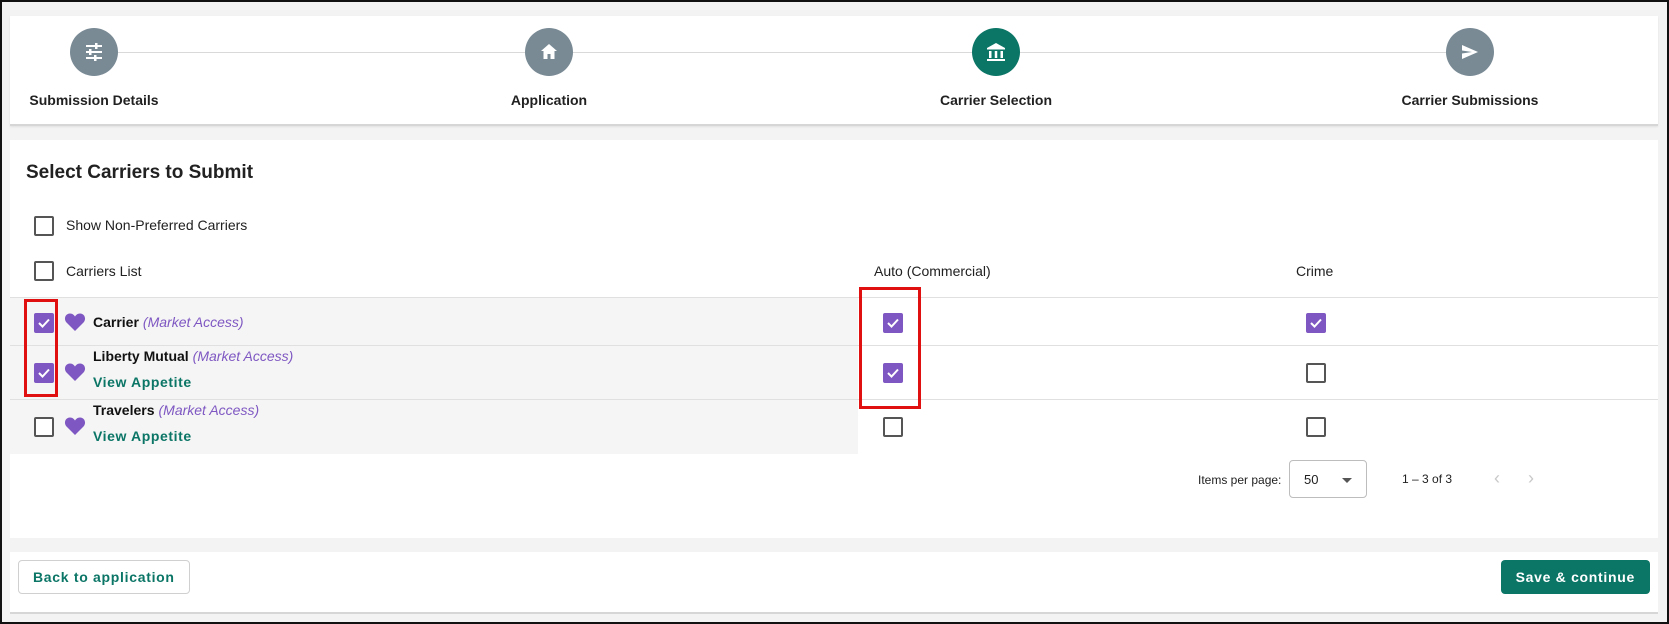 This screenshot has width=1669, height=624. Describe the element at coordinates (1311, 479) in the screenshot. I see `items-per-page-value: 50` at that location.